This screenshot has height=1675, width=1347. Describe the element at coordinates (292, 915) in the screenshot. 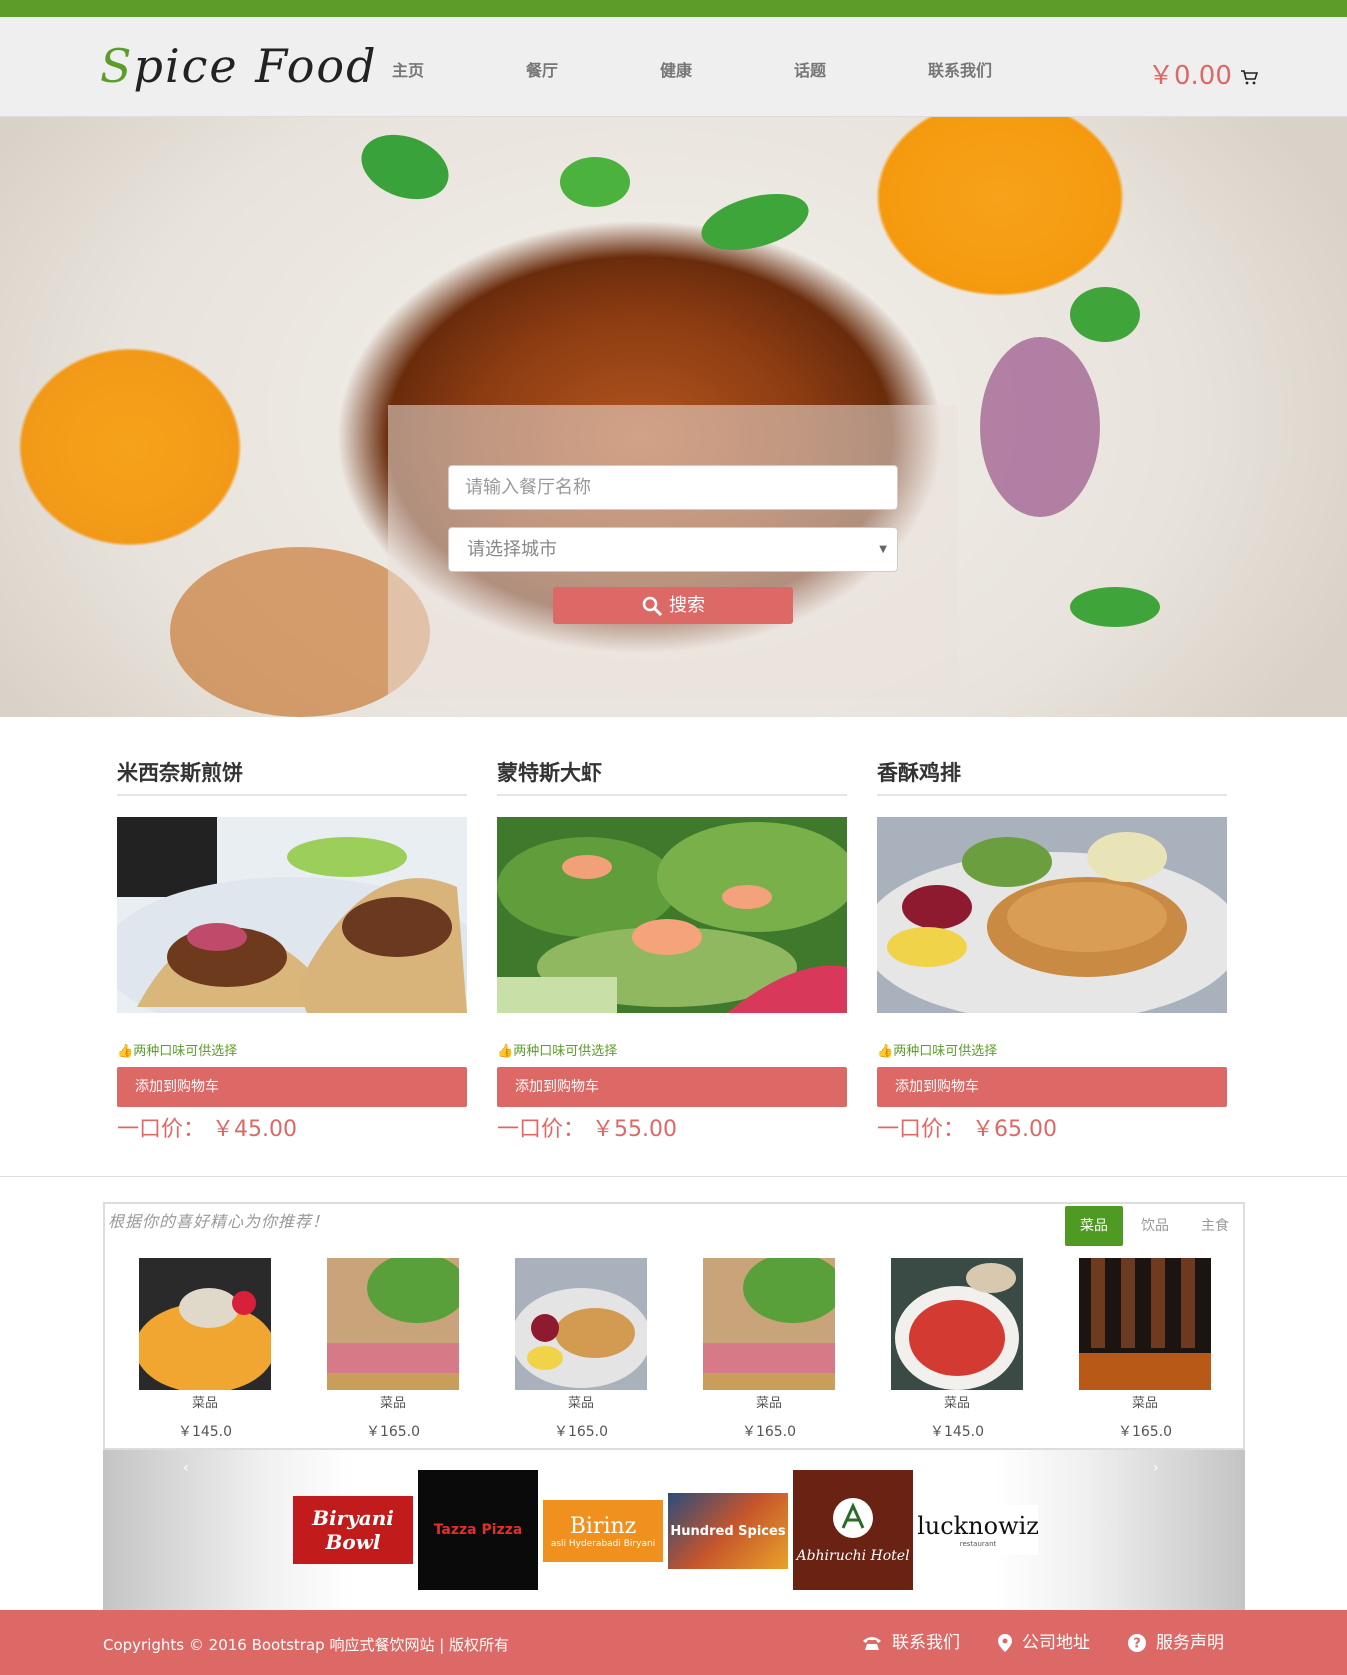

I see `dish-image-tacos` at that location.